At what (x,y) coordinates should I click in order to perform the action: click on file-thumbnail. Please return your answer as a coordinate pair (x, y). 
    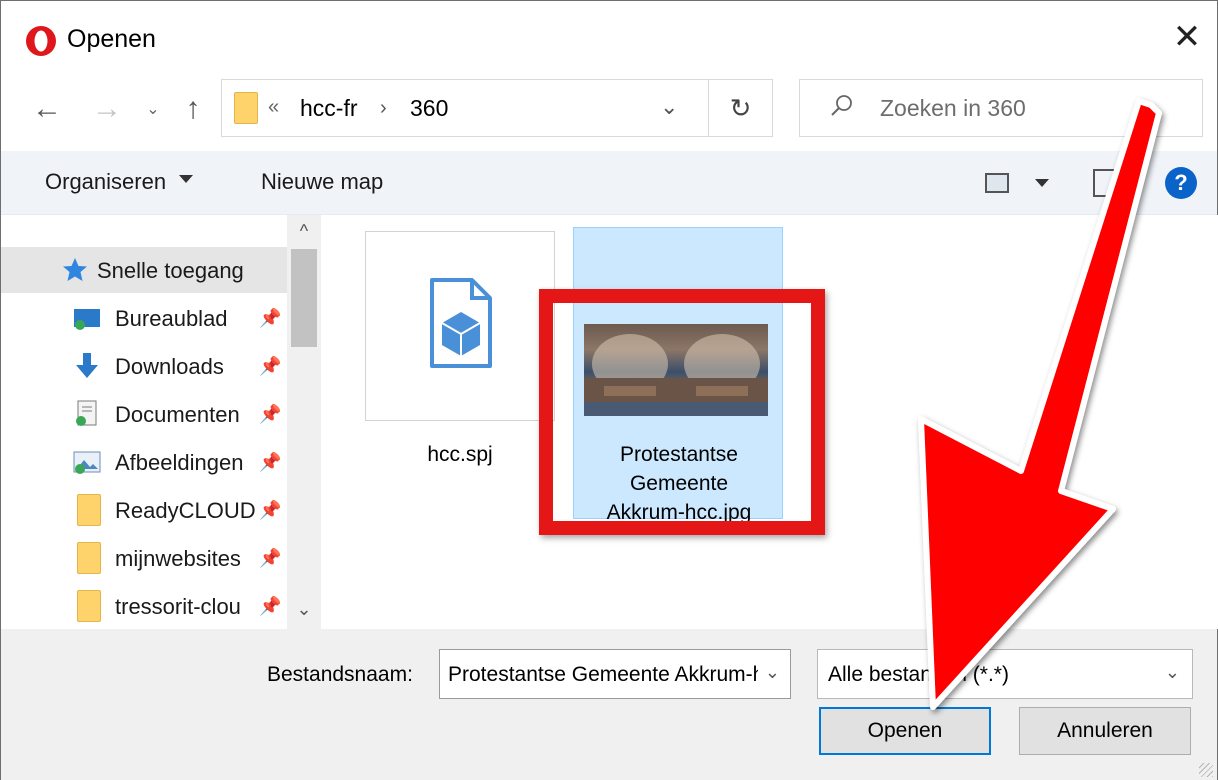
    Looking at the image, I should click on (460, 326).